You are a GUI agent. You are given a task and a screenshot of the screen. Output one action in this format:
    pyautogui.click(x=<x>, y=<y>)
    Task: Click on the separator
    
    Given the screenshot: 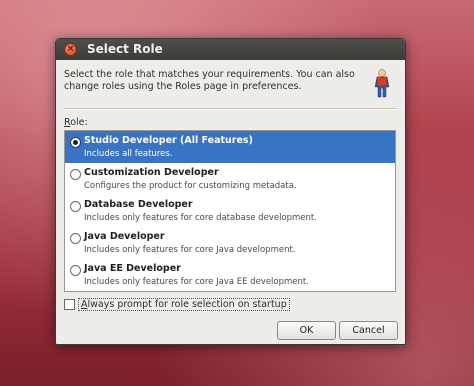 What is the action you would take?
    pyautogui.click(x=230, y=109)
    